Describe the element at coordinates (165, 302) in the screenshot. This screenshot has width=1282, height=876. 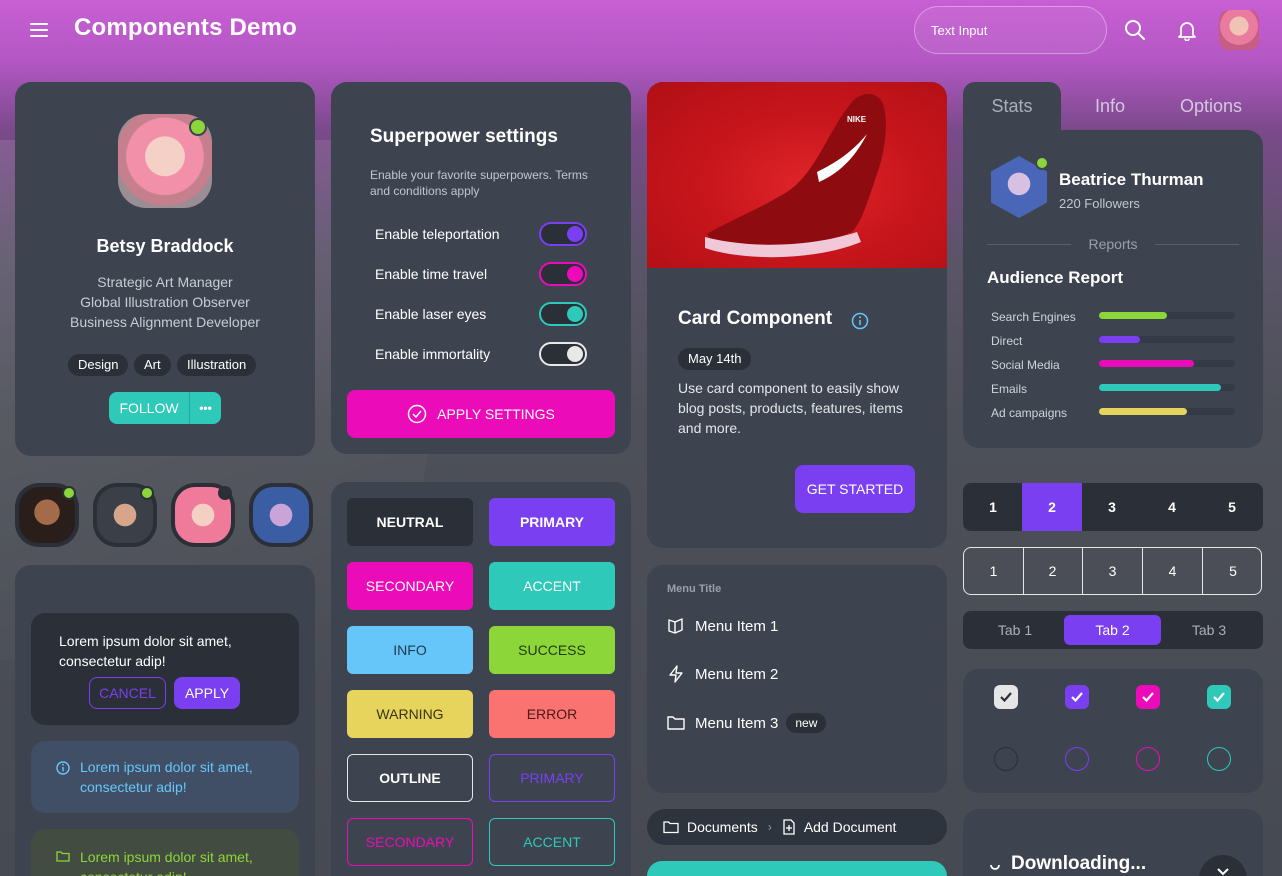
I see `profile-role-2: Global Illustration Observer` at that location.